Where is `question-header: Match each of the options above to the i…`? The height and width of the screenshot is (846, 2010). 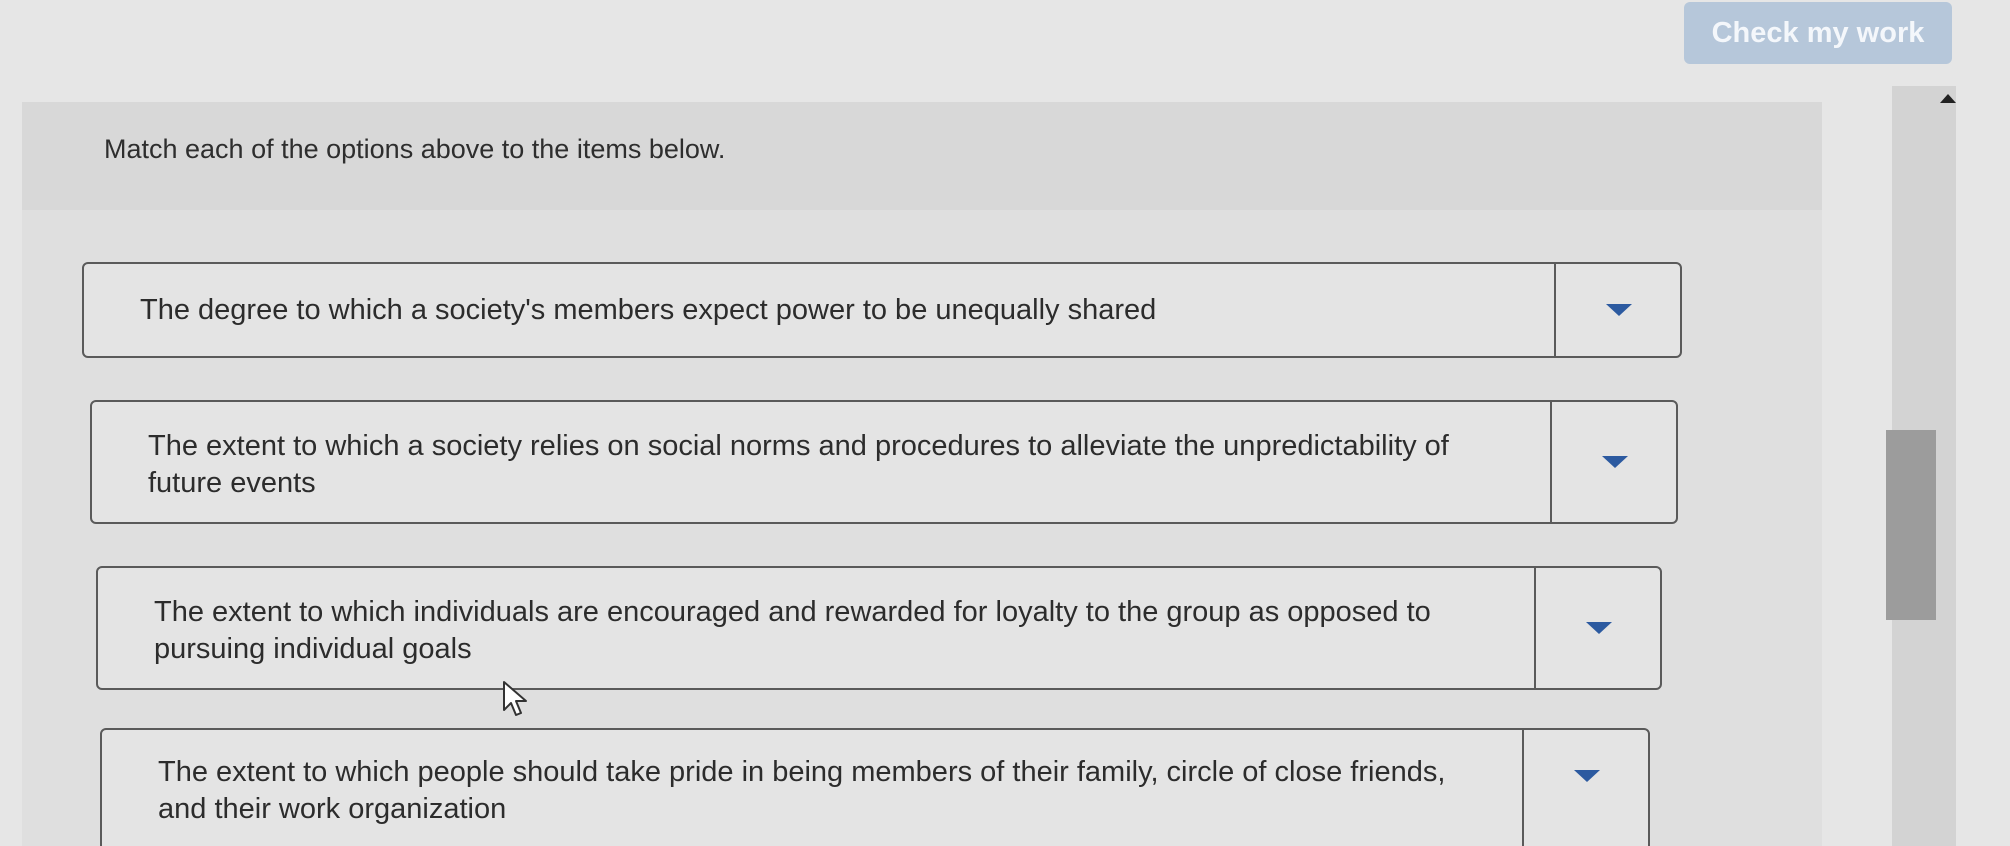
question-header: Match each of the options above to the i… is located at coordinates (922, 156).